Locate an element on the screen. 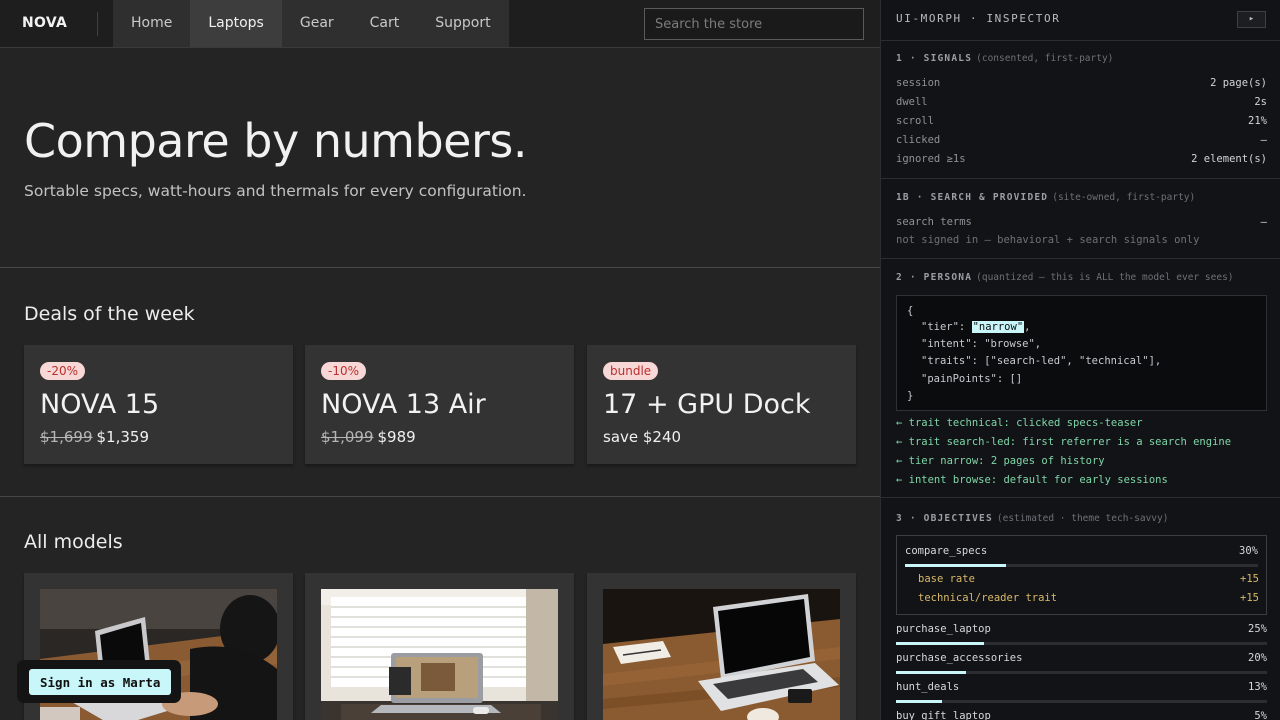  signal-key: clicked is located at coordinates (918, 140).